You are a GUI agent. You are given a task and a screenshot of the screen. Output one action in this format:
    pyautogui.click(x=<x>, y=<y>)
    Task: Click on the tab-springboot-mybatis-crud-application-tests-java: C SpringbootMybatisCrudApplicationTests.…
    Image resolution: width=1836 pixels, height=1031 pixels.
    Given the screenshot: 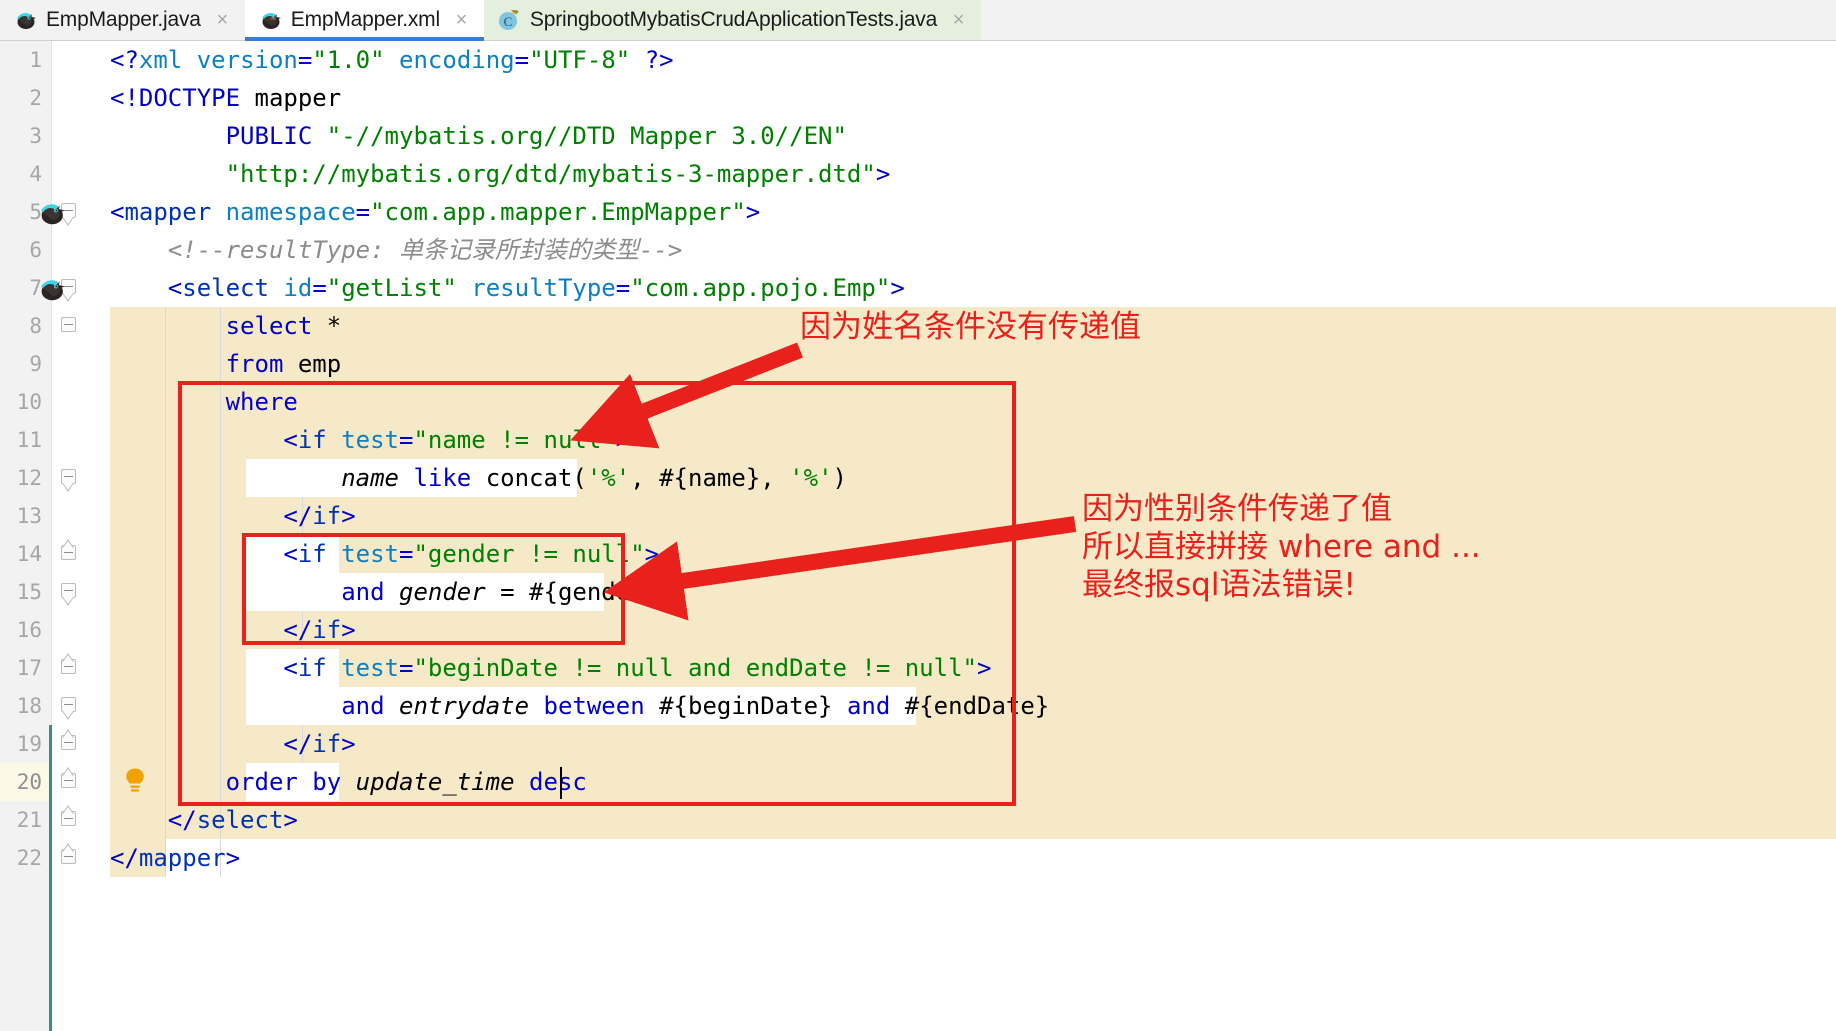 What is the action you would take?
    pyautogui.click(x=732, y=20)
    